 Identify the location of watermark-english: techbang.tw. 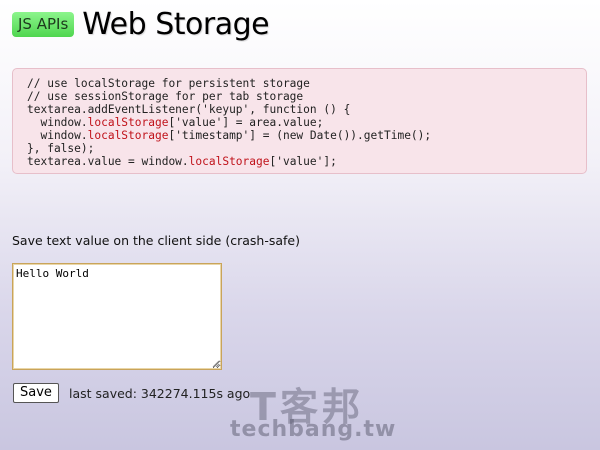
(313, 429).